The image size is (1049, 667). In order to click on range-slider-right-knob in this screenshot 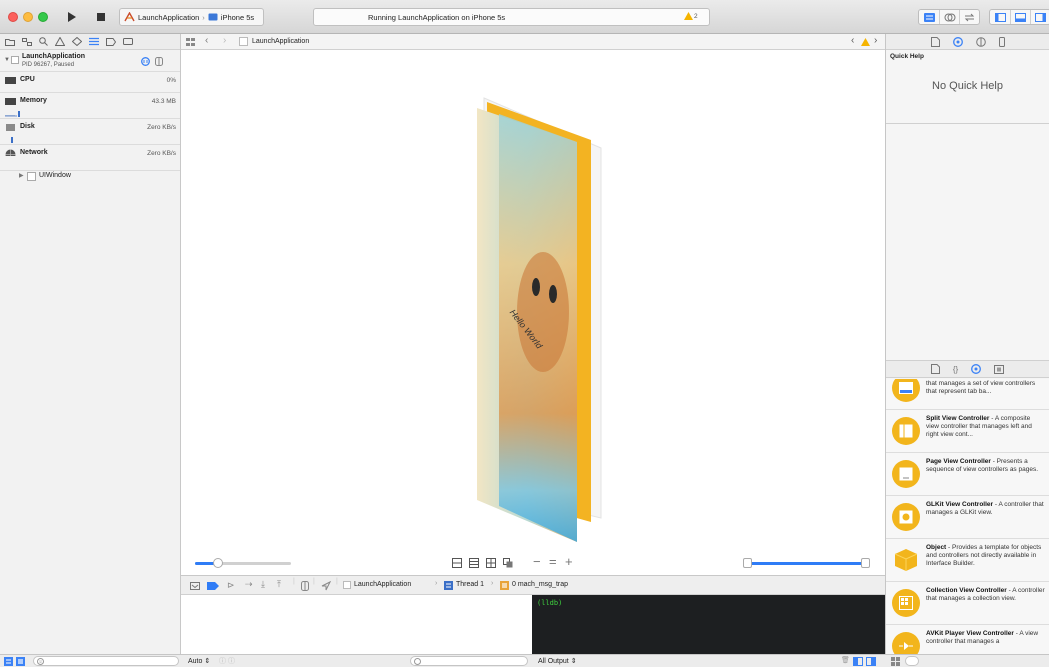, I will do `click(865, 563)`.